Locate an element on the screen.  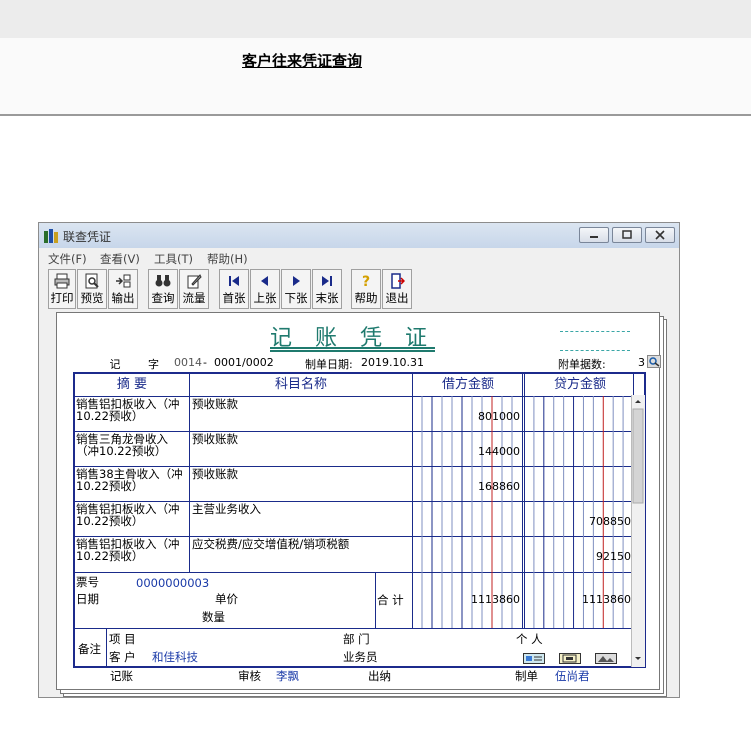
window-titlebar: 联查凭证 is located at coordinates (359, 235).